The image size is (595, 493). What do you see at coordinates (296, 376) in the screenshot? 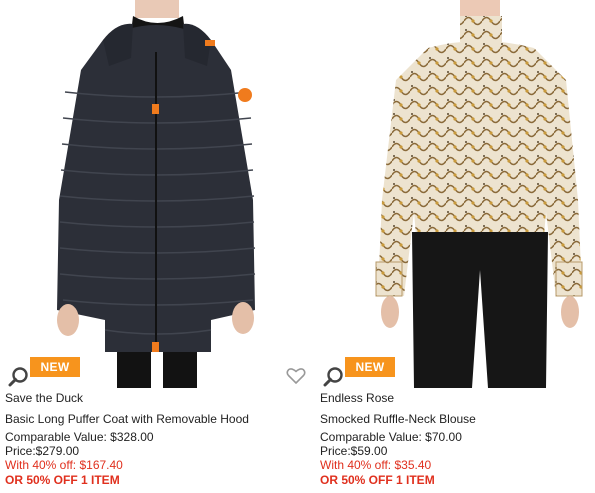
I see `heart-icon` at bounding box center [296, 376].